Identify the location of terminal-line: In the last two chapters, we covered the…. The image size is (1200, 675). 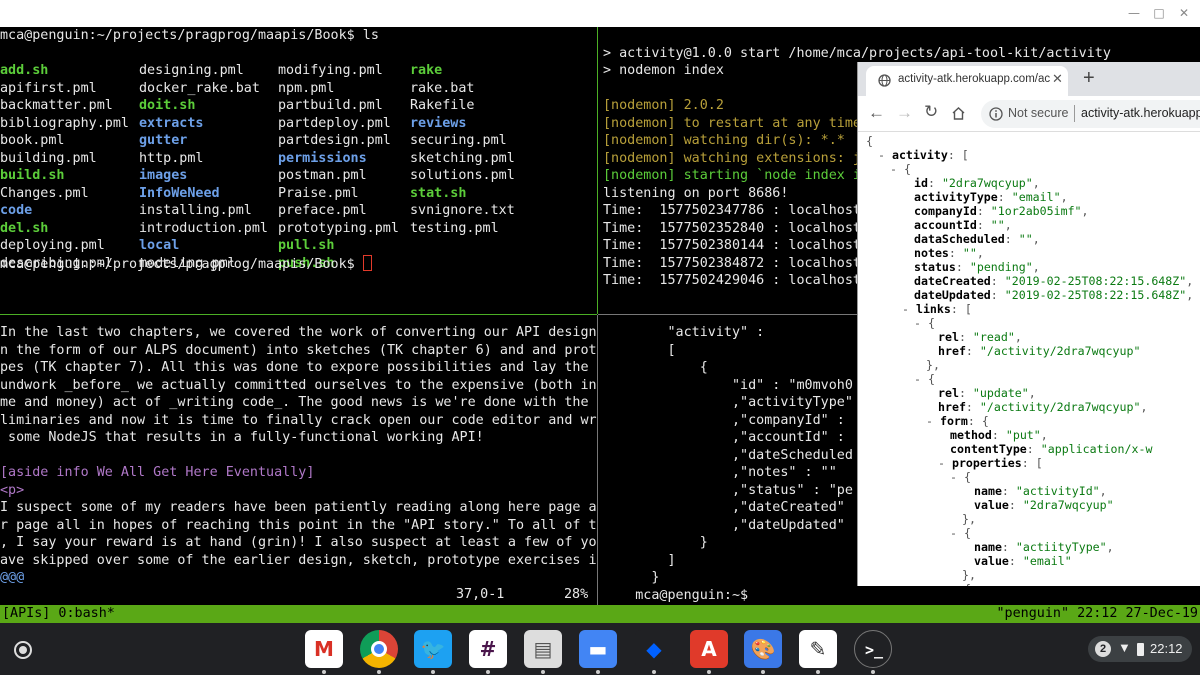
(298, 332).